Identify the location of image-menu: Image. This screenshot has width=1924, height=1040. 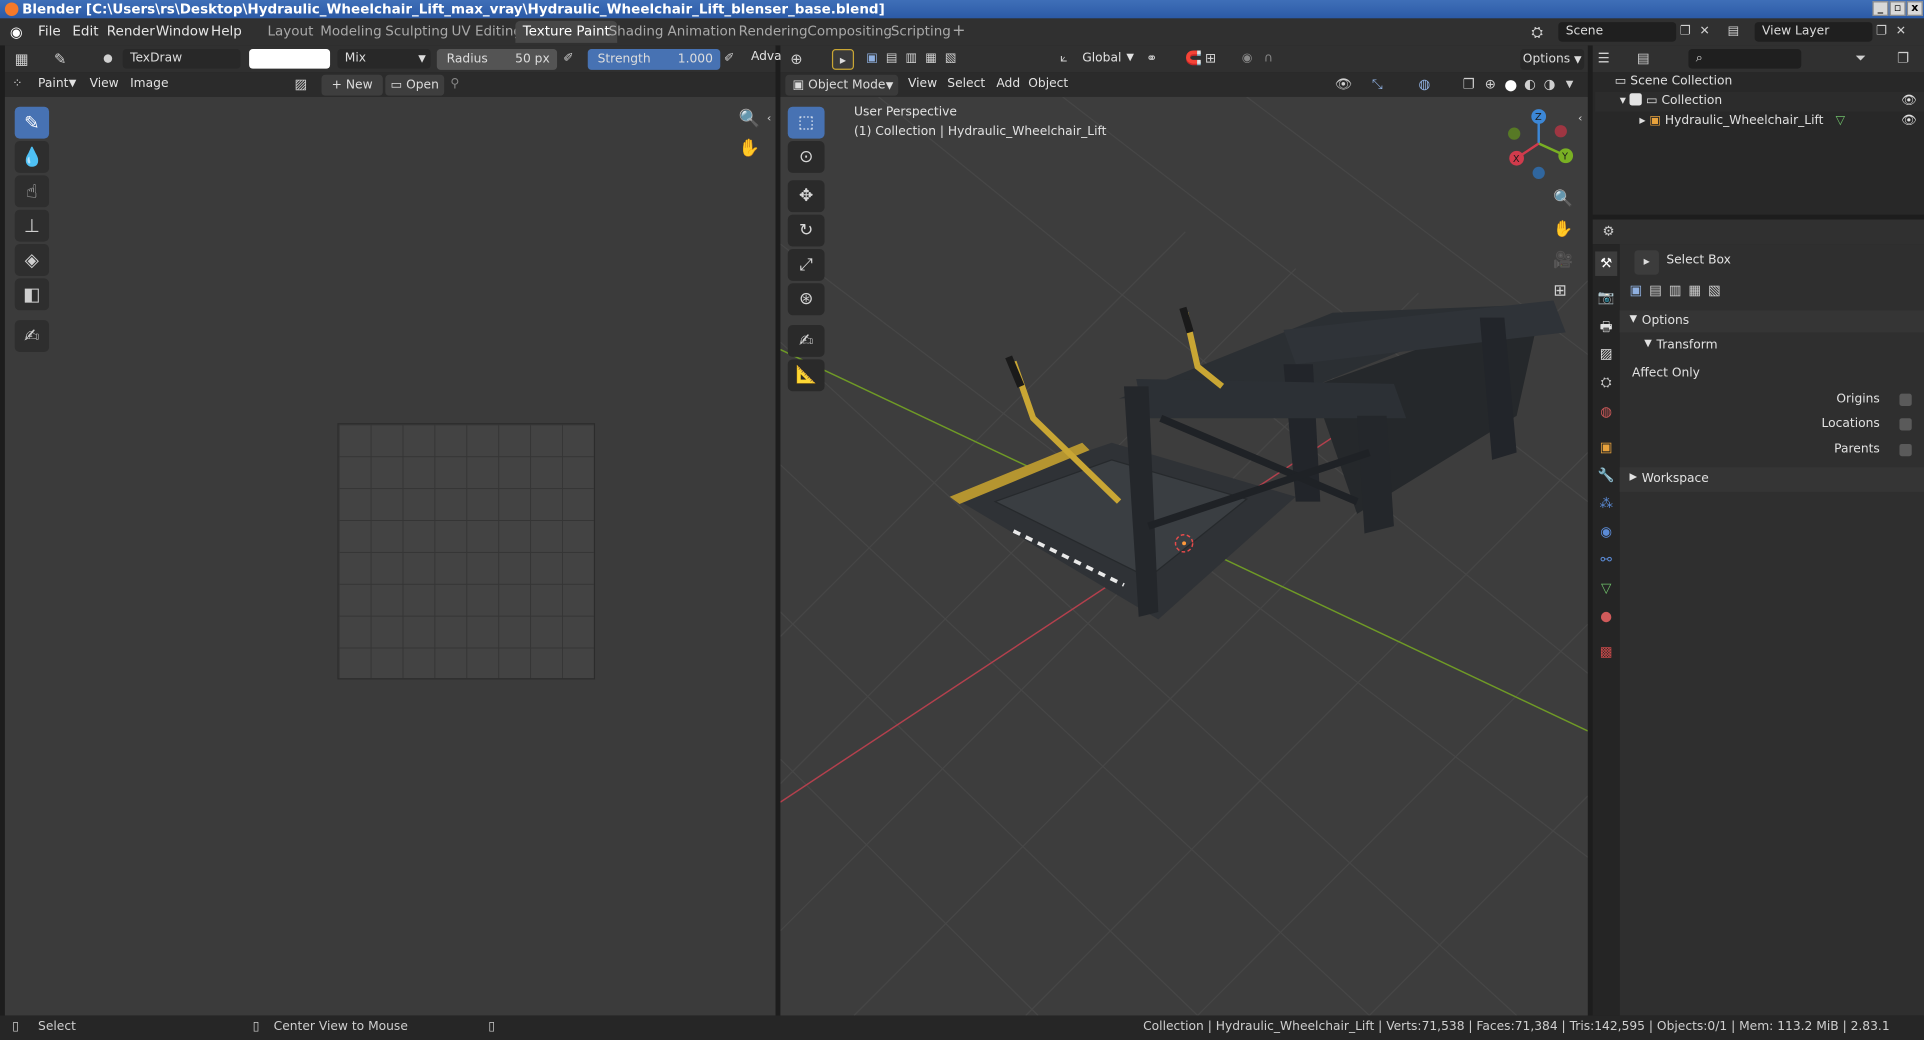
(149, 83).